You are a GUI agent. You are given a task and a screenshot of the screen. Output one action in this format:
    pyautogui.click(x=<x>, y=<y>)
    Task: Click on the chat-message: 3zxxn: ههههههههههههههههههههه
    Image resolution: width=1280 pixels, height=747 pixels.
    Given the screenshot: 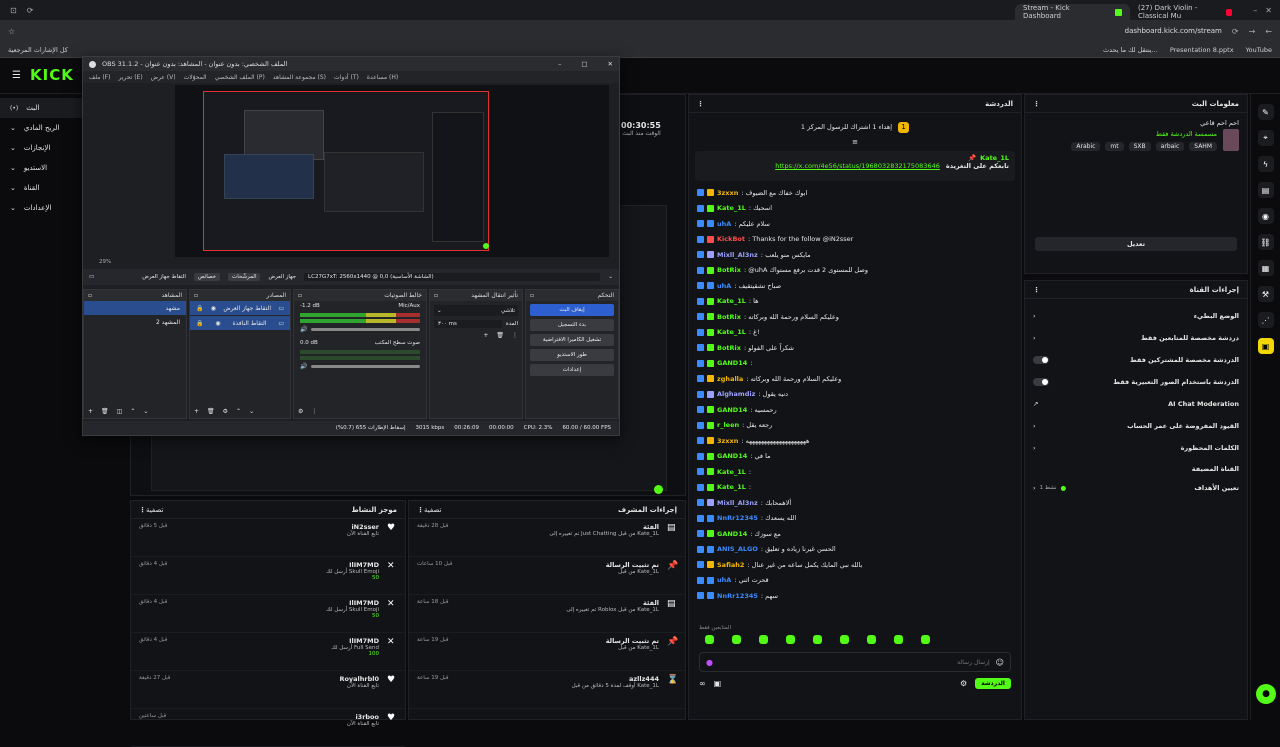 What is the action you would take?
    pyautogui.click(x=855, y=441)
    